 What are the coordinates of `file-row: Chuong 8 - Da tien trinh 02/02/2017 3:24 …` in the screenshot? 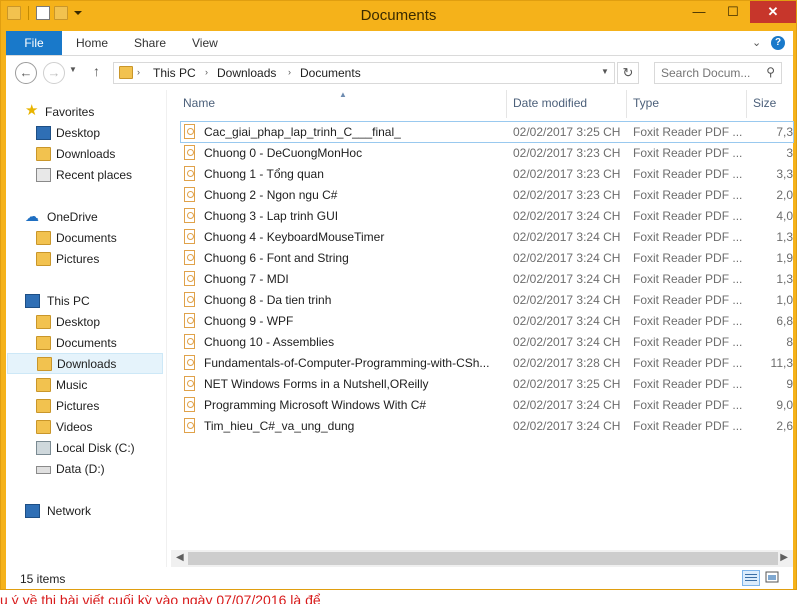 It's located at (487, 300).